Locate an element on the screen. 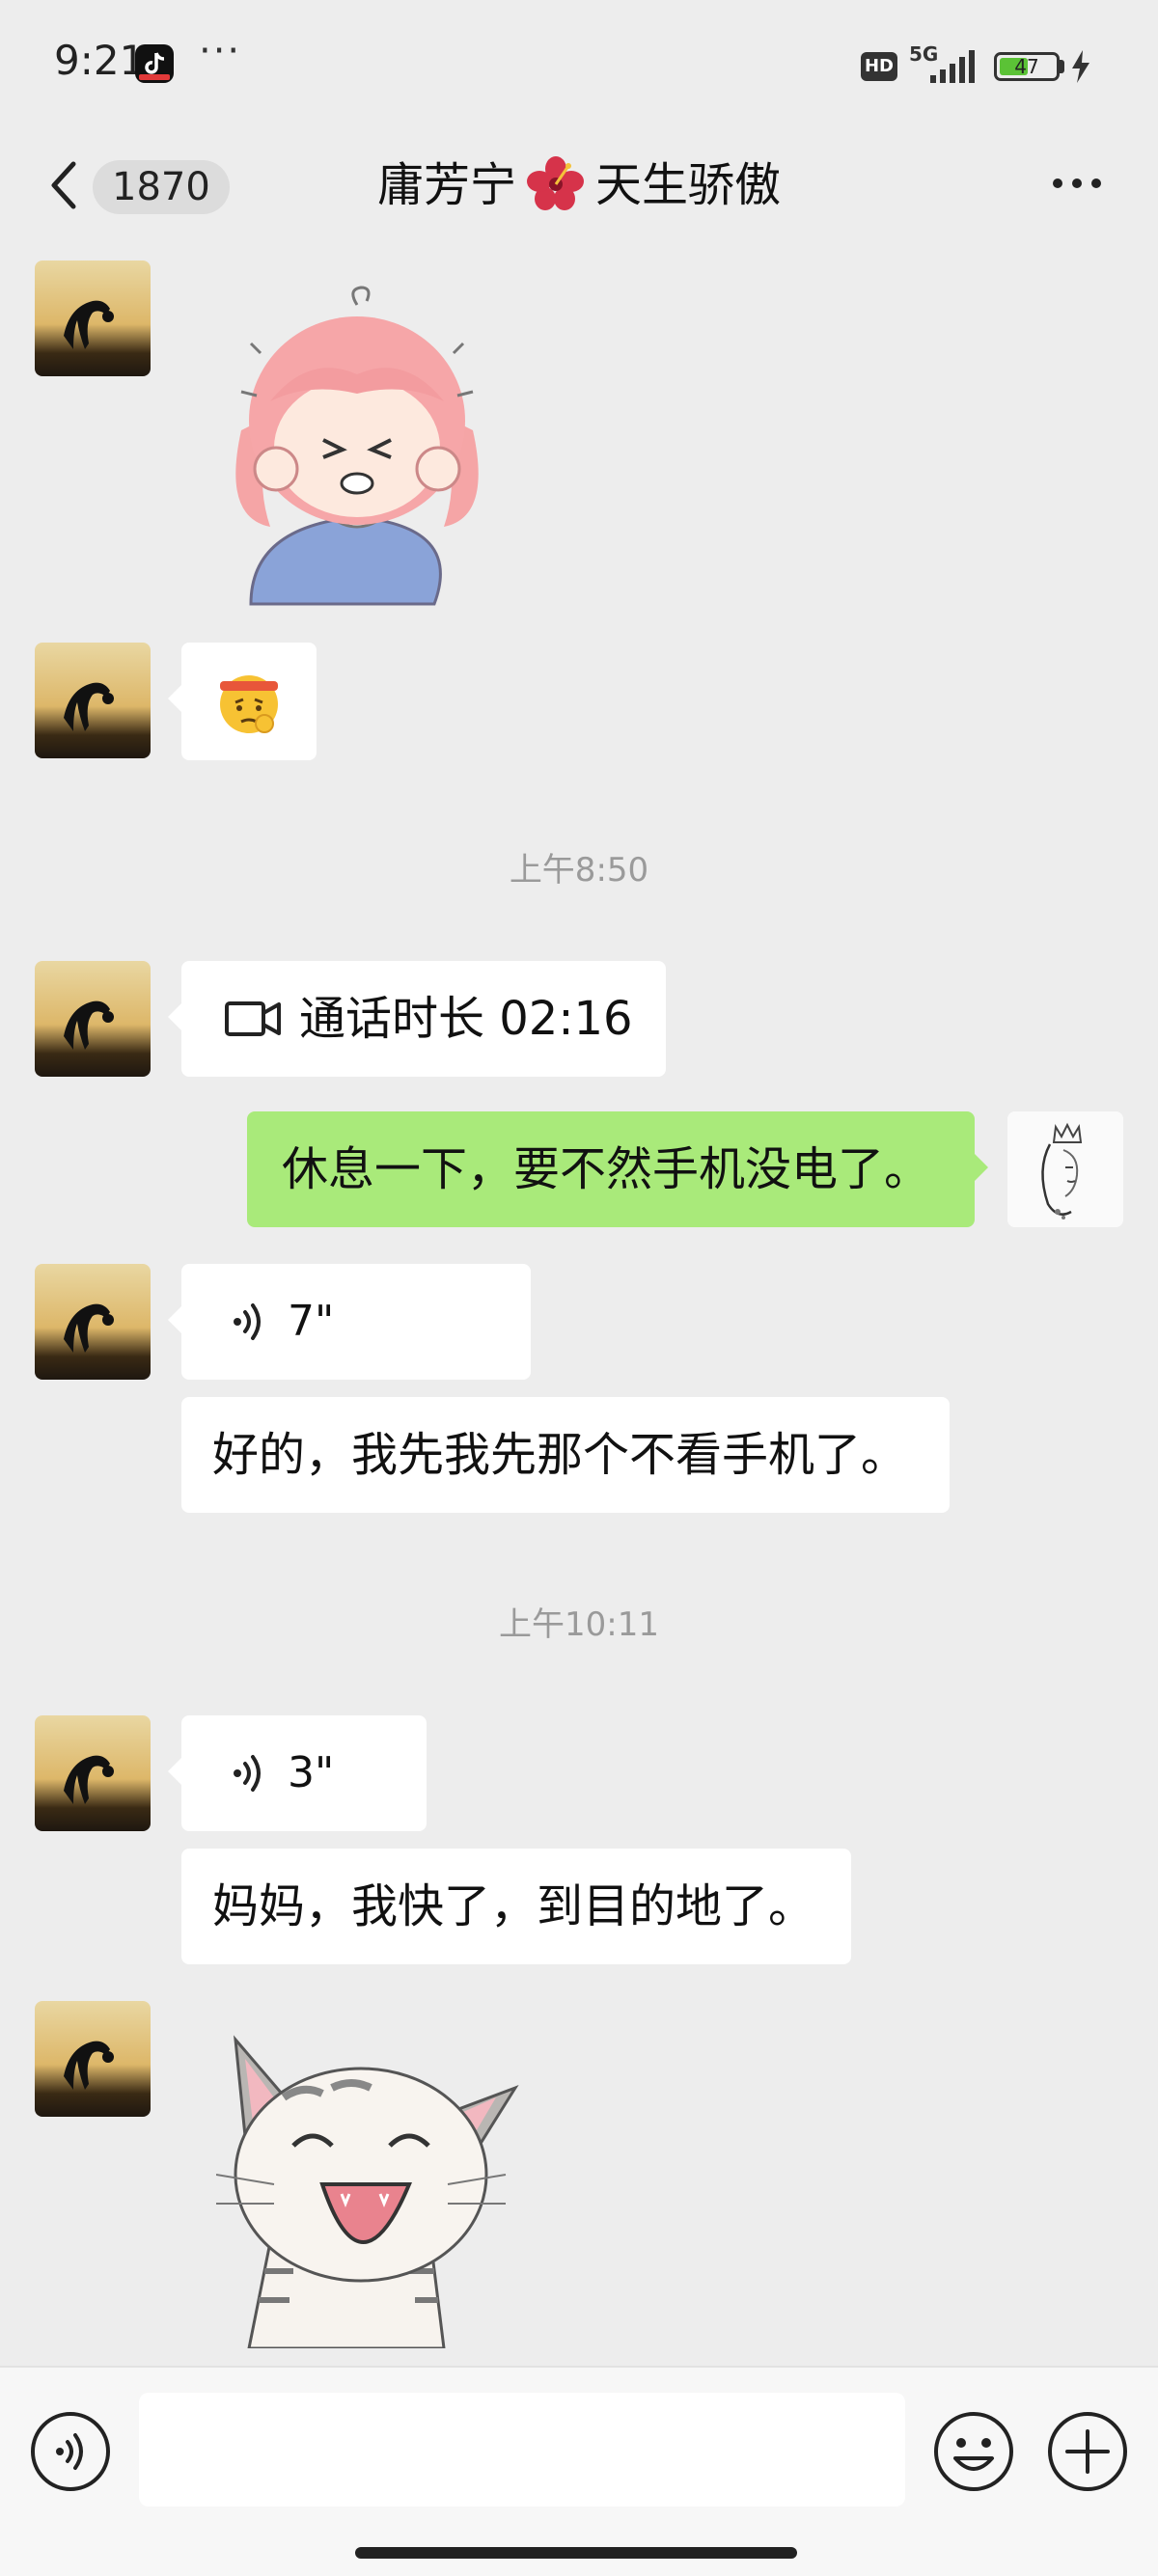 Image resolution: width=1158 pixels, height=2576 pixels. voice-message-bubble: 3" is located at coordinates (297, 1773).